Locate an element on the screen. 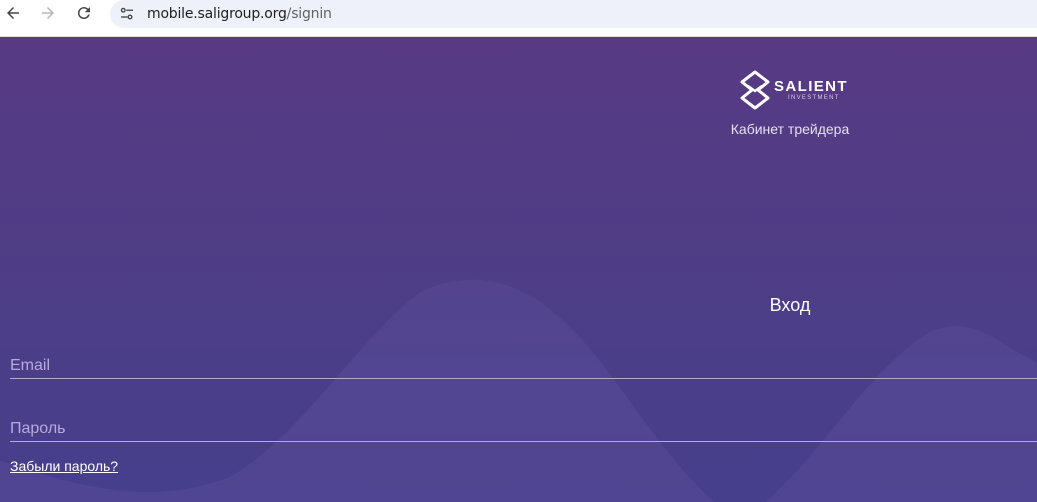 Image resolution: width=1037 pixels, height=502 pixels. browser-toolbar: mobile.saligroup.org/signin is located at coordinates (518, 15).